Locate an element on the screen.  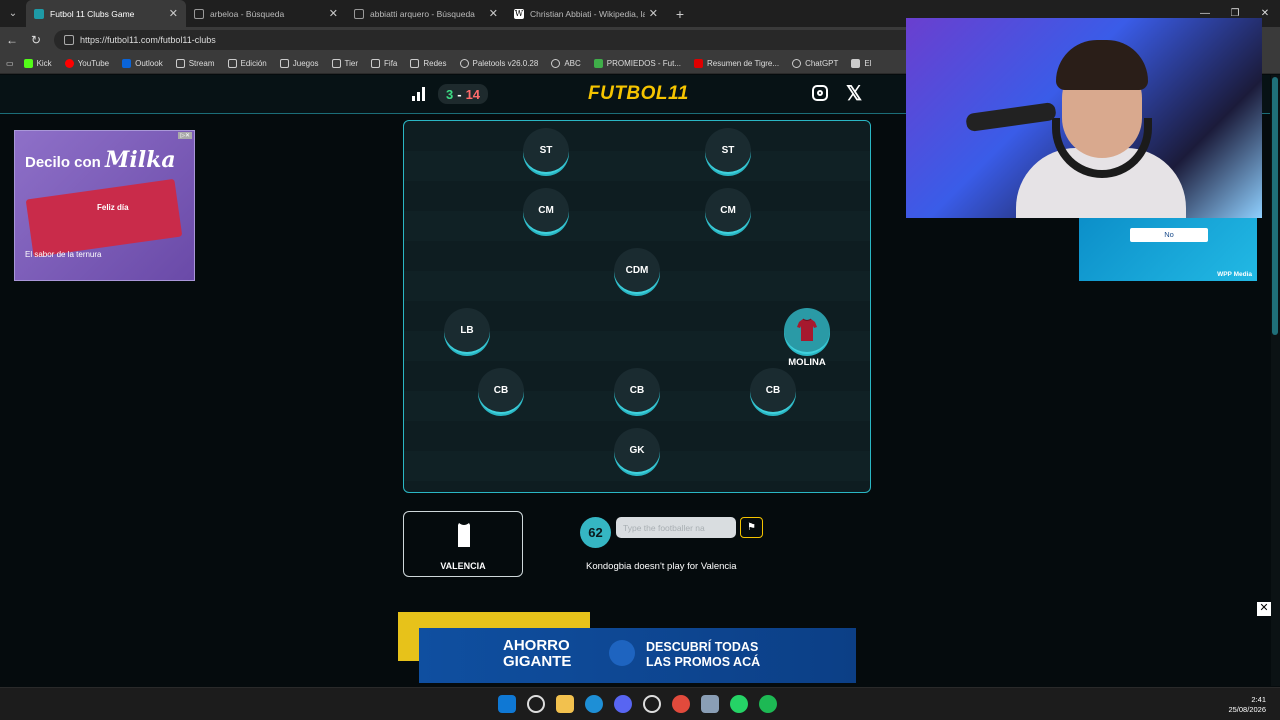
tab-arbeloa: arbeloa - Búsqueda ✕ is located at coordinates (266, 13).